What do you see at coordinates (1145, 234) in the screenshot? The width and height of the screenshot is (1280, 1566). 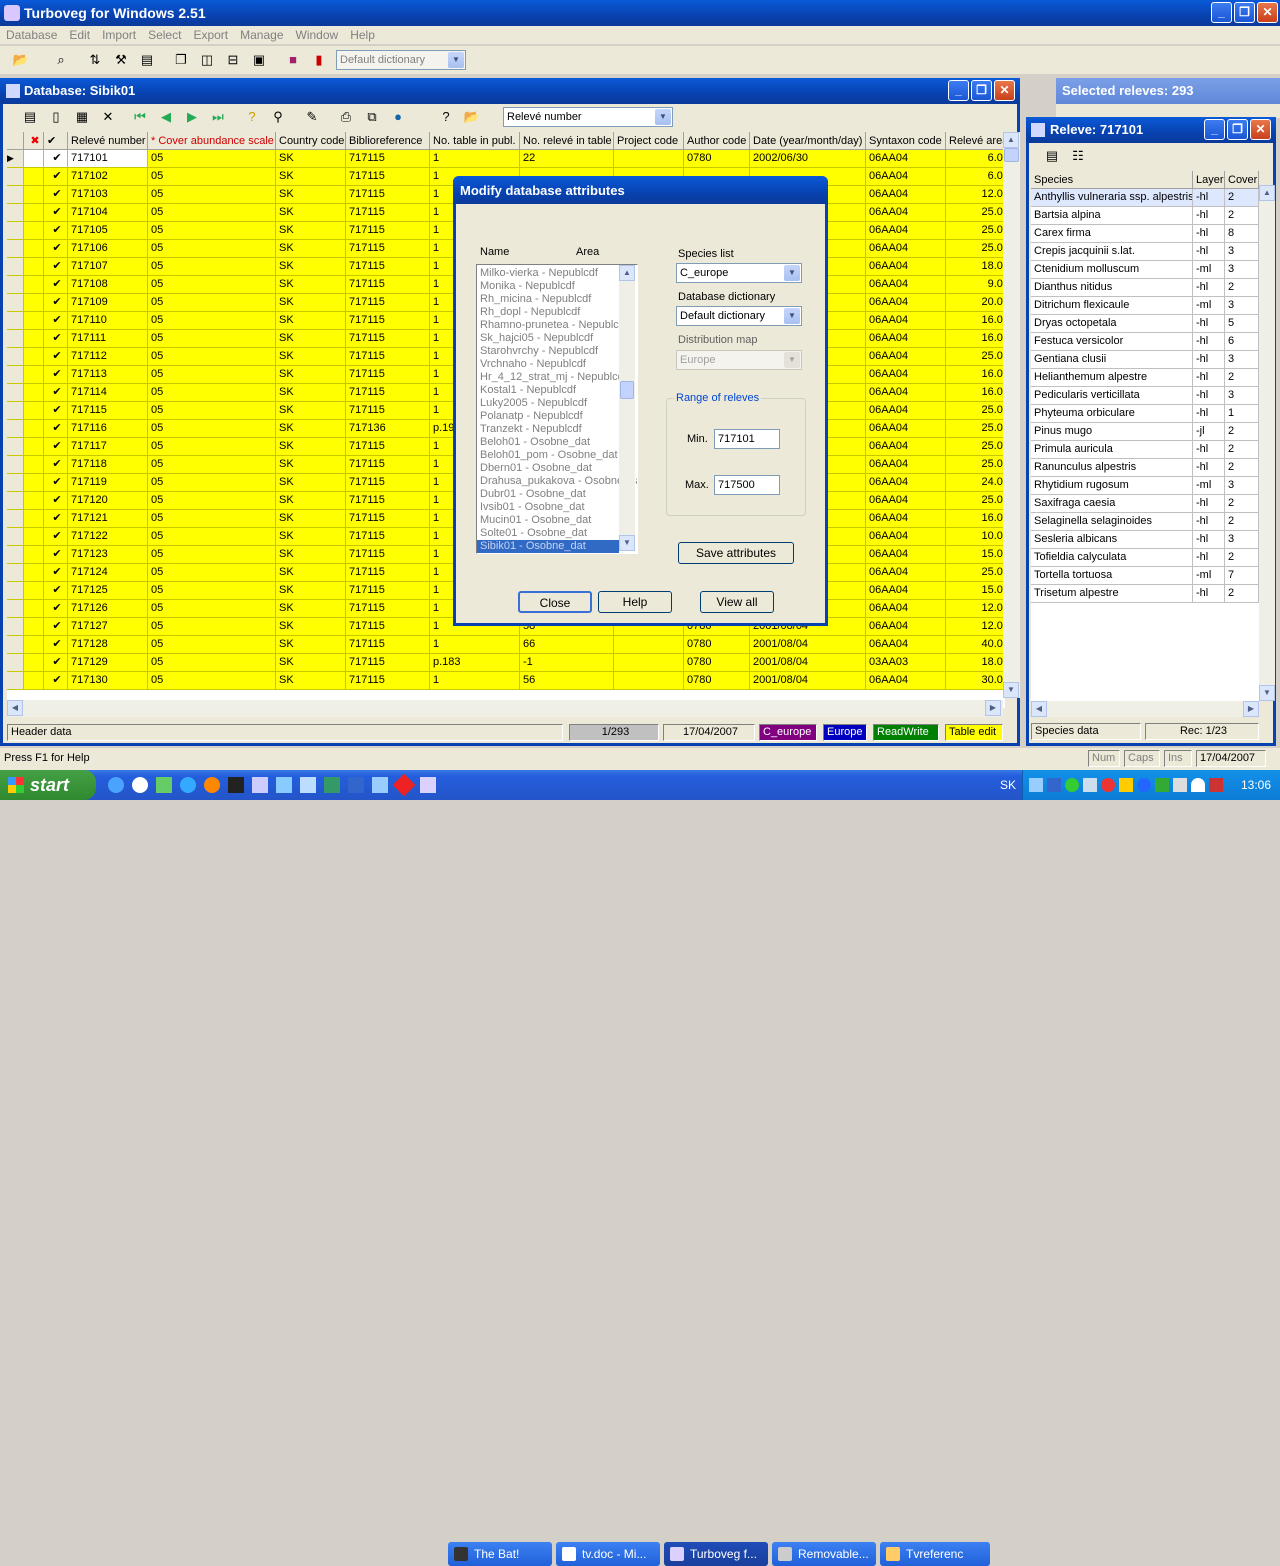 I see `species-row: Carex firma -hl 8` at bounding box center [1145, 234].